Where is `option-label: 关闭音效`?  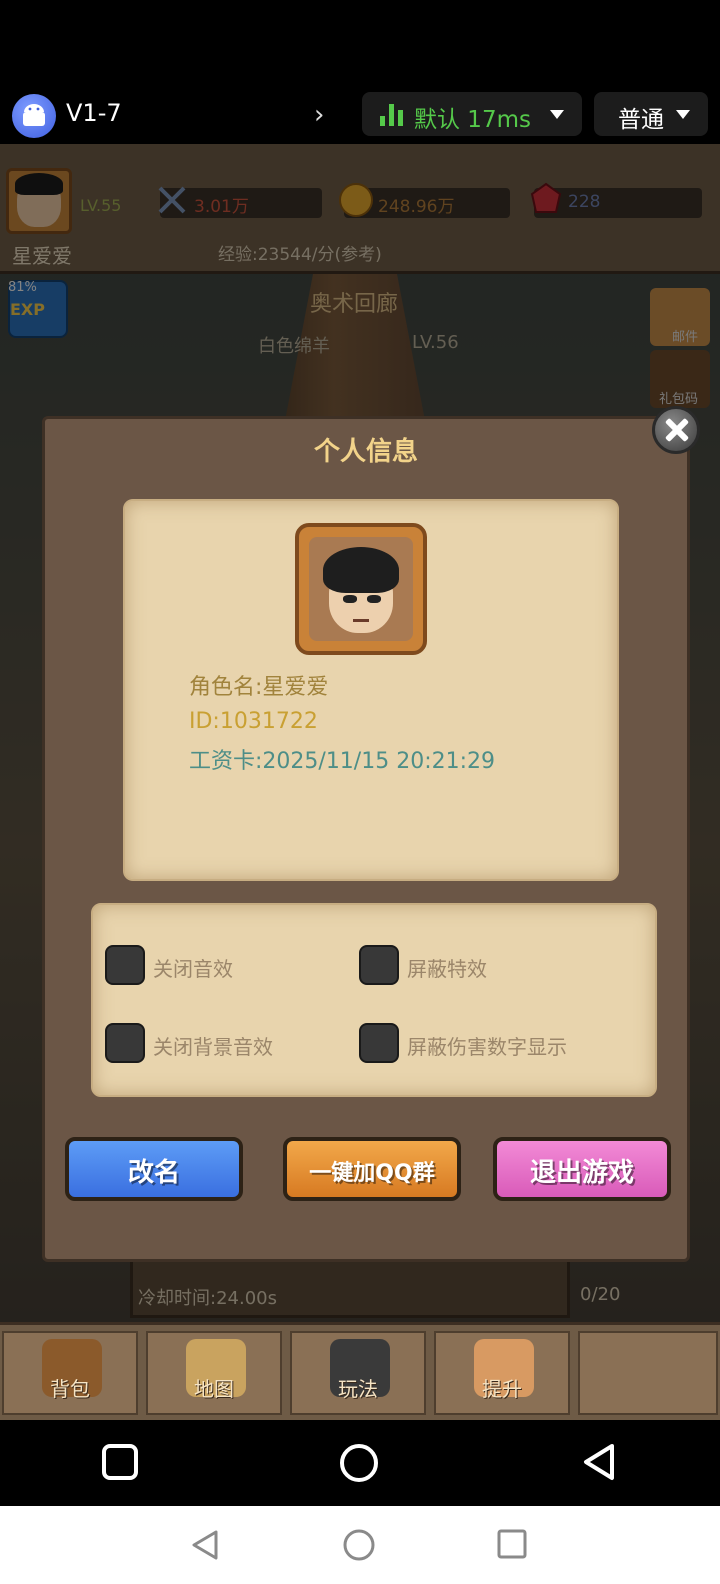 option-label: 关闭音效 is located at coordinates (193, 969).